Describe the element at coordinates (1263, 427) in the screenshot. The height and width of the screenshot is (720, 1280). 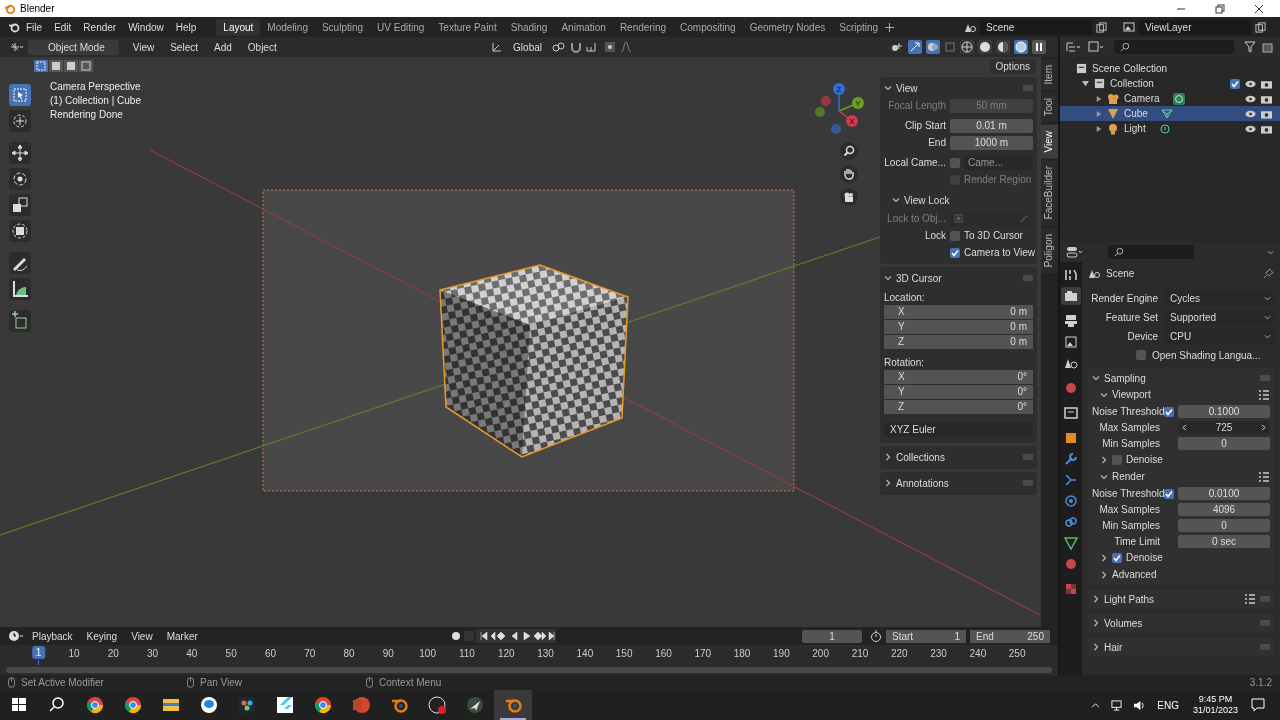
I see `increment-icon` at that location.